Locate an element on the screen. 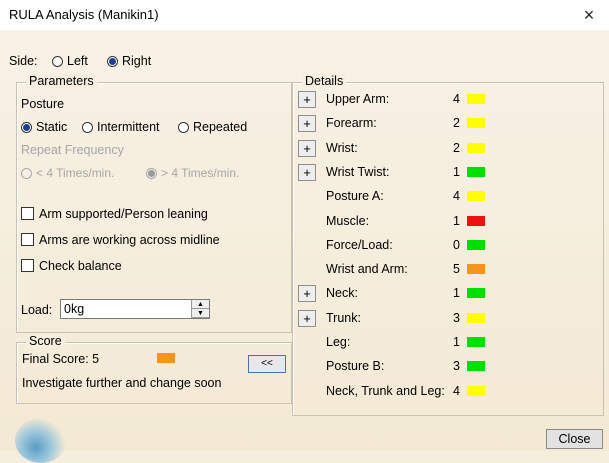  spin-down-icon: ▼ is located at coordinates (200, 313).